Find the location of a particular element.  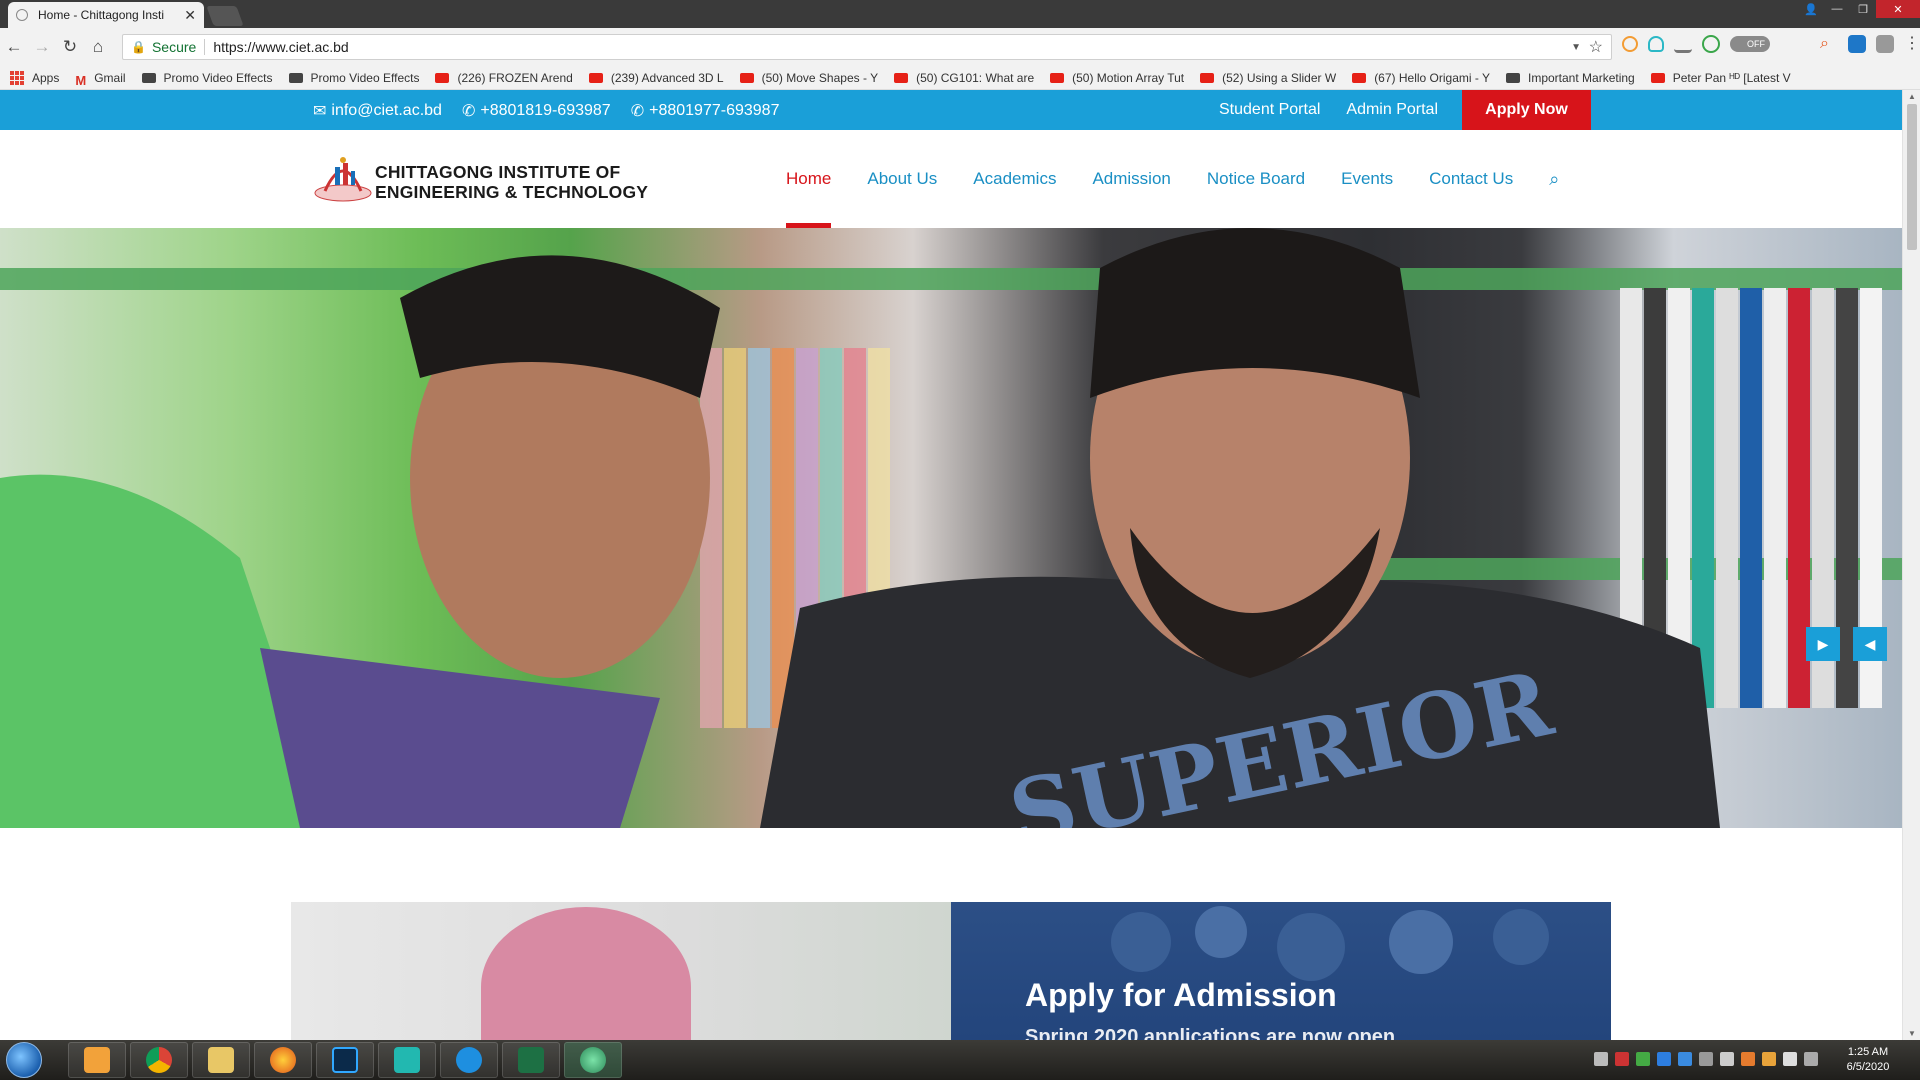

internet-explorer-icon is located at coordinates (469, 1060).